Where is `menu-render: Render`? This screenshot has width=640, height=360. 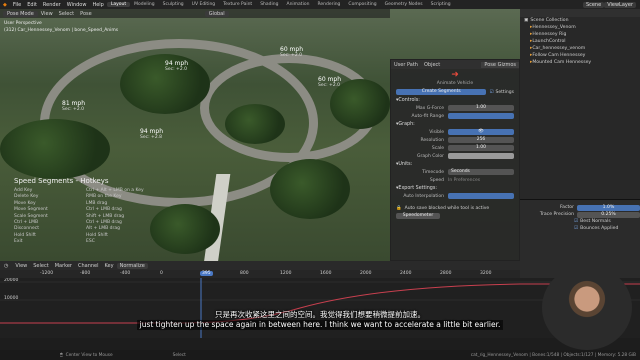
menu-render: Render is located at coordinates (52, 5).